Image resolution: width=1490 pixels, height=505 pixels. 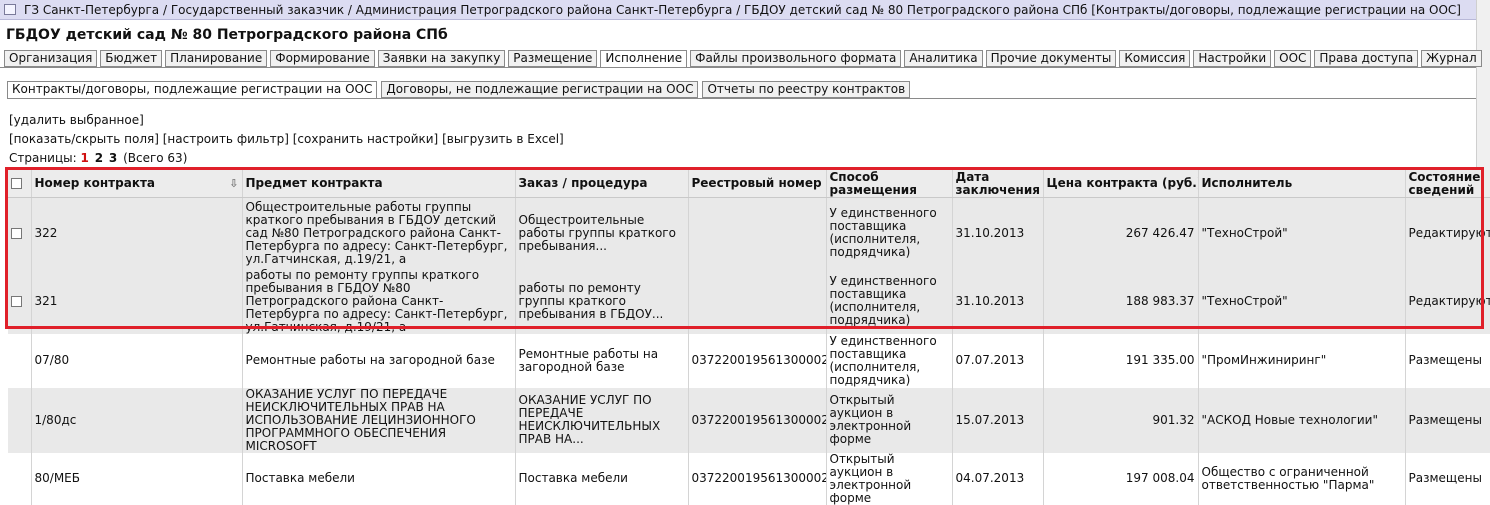 I want to click on pagination-total: (Всего 63), so click(x=155, y=158).